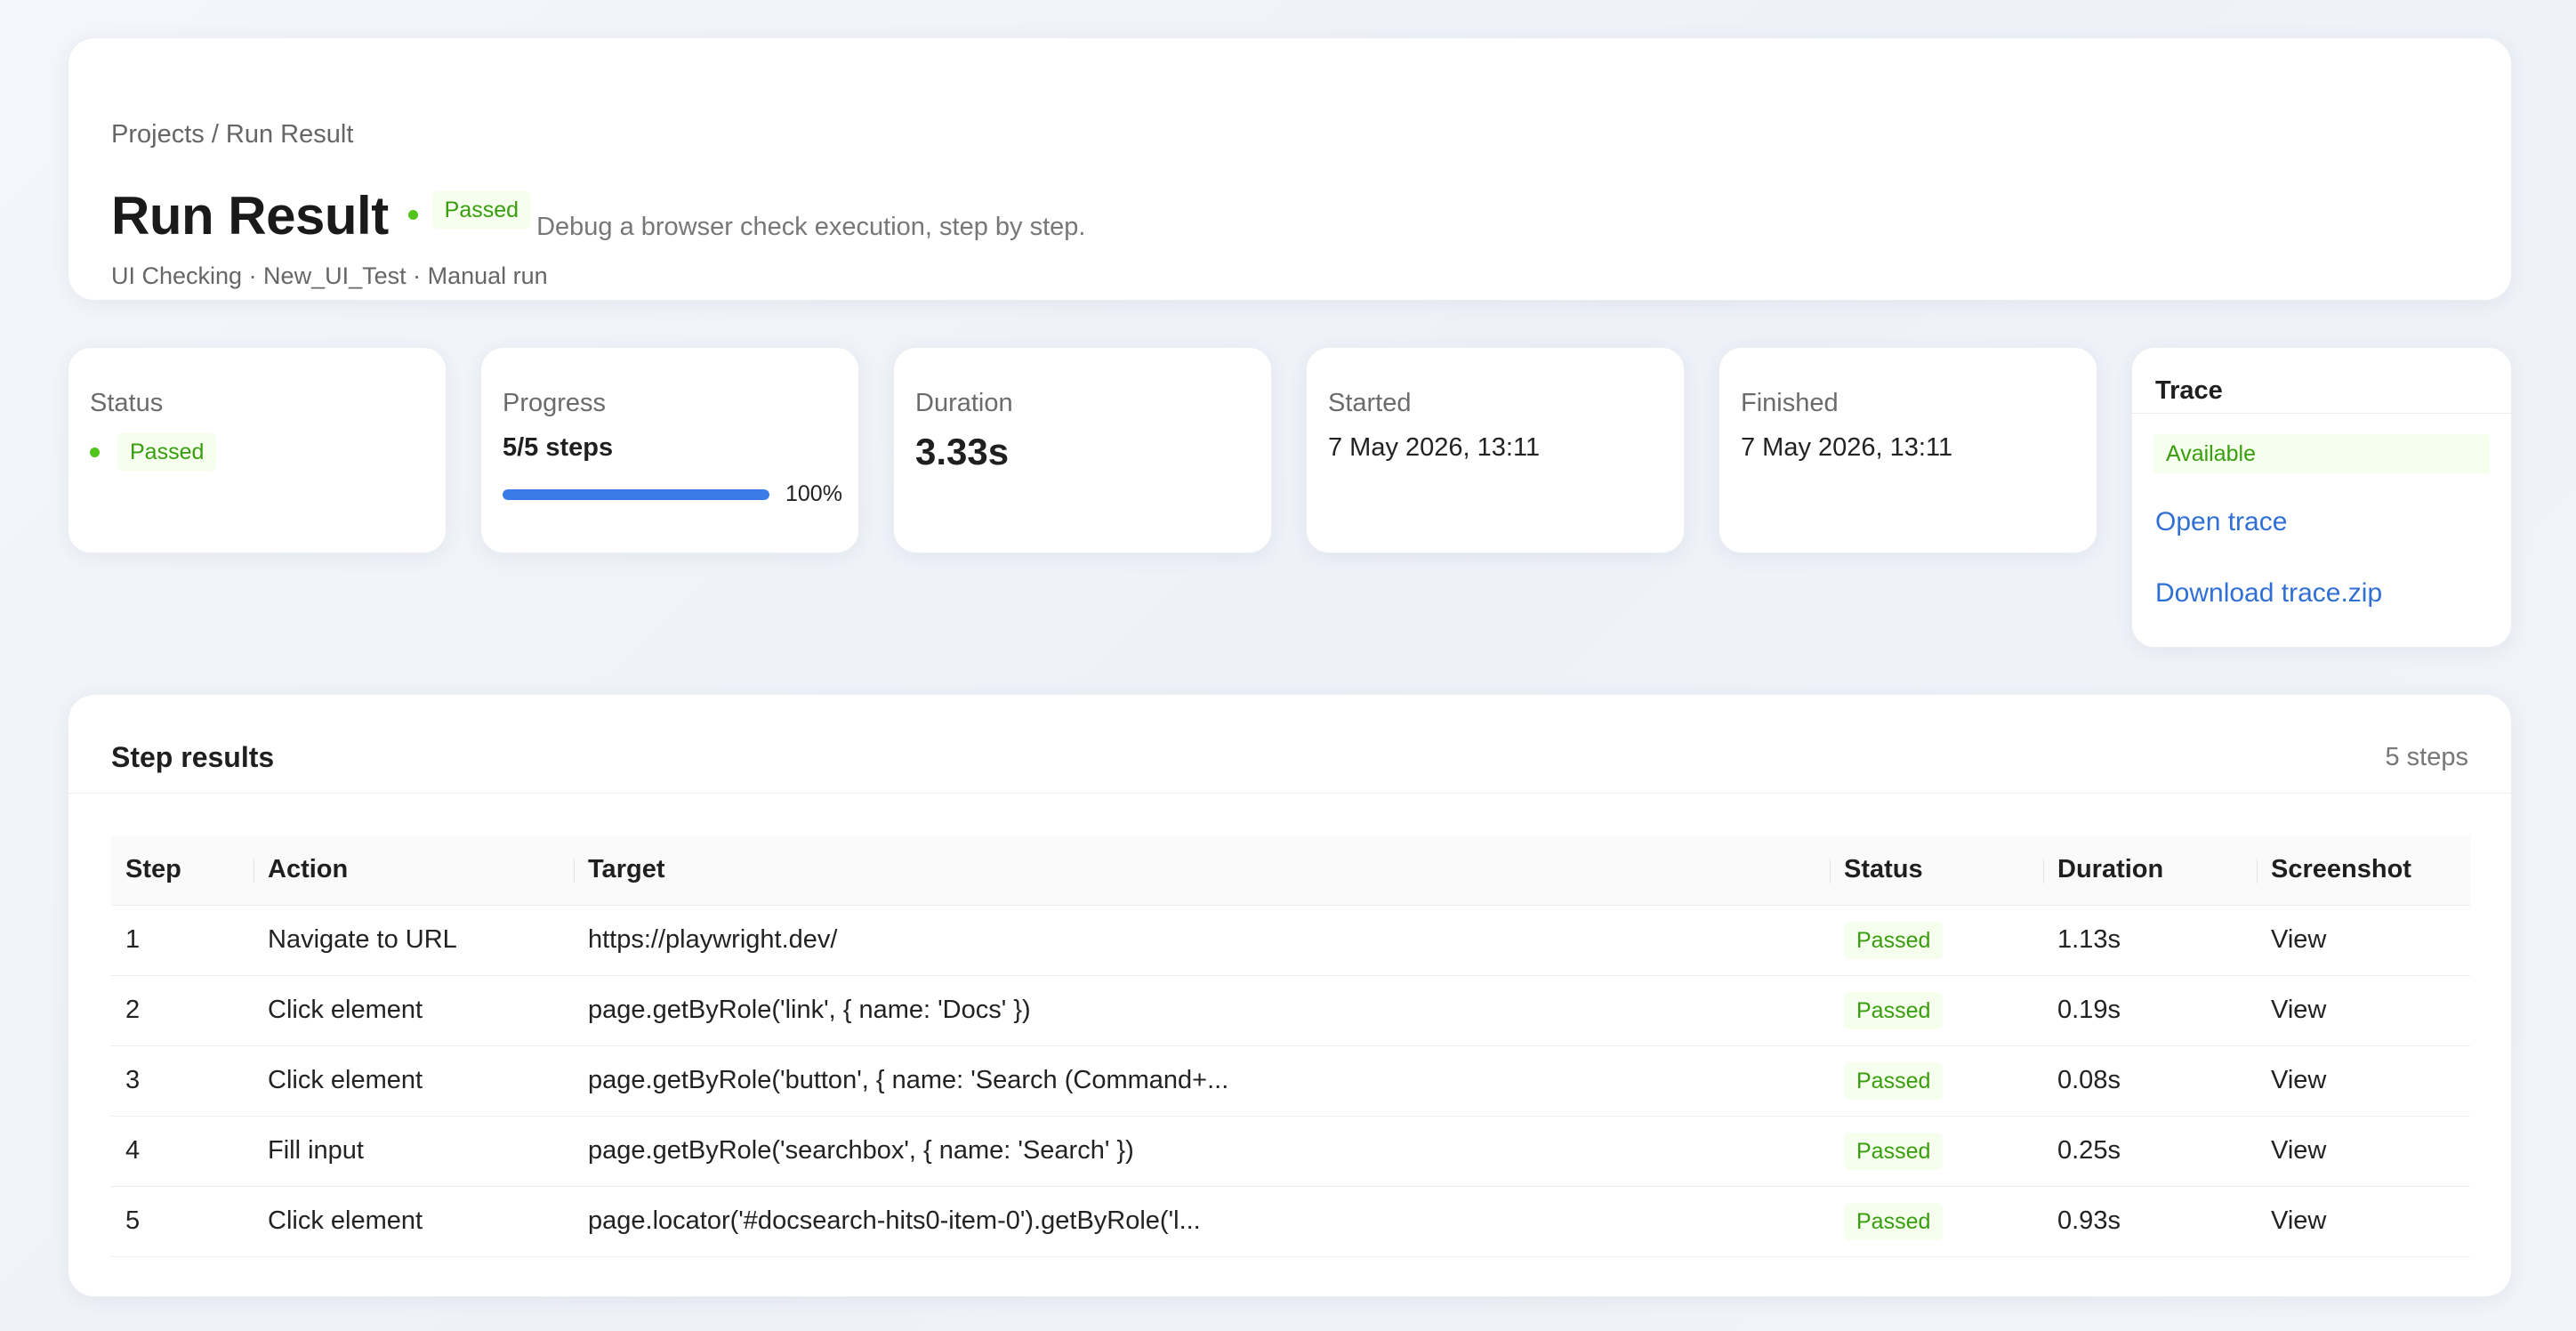 The height and width of the screenshot is (1331, 2576). What do you see at coordinates (193, 757) in the screenshot?
I see `step-results-title: Step results` at bounding box center [193, 757].